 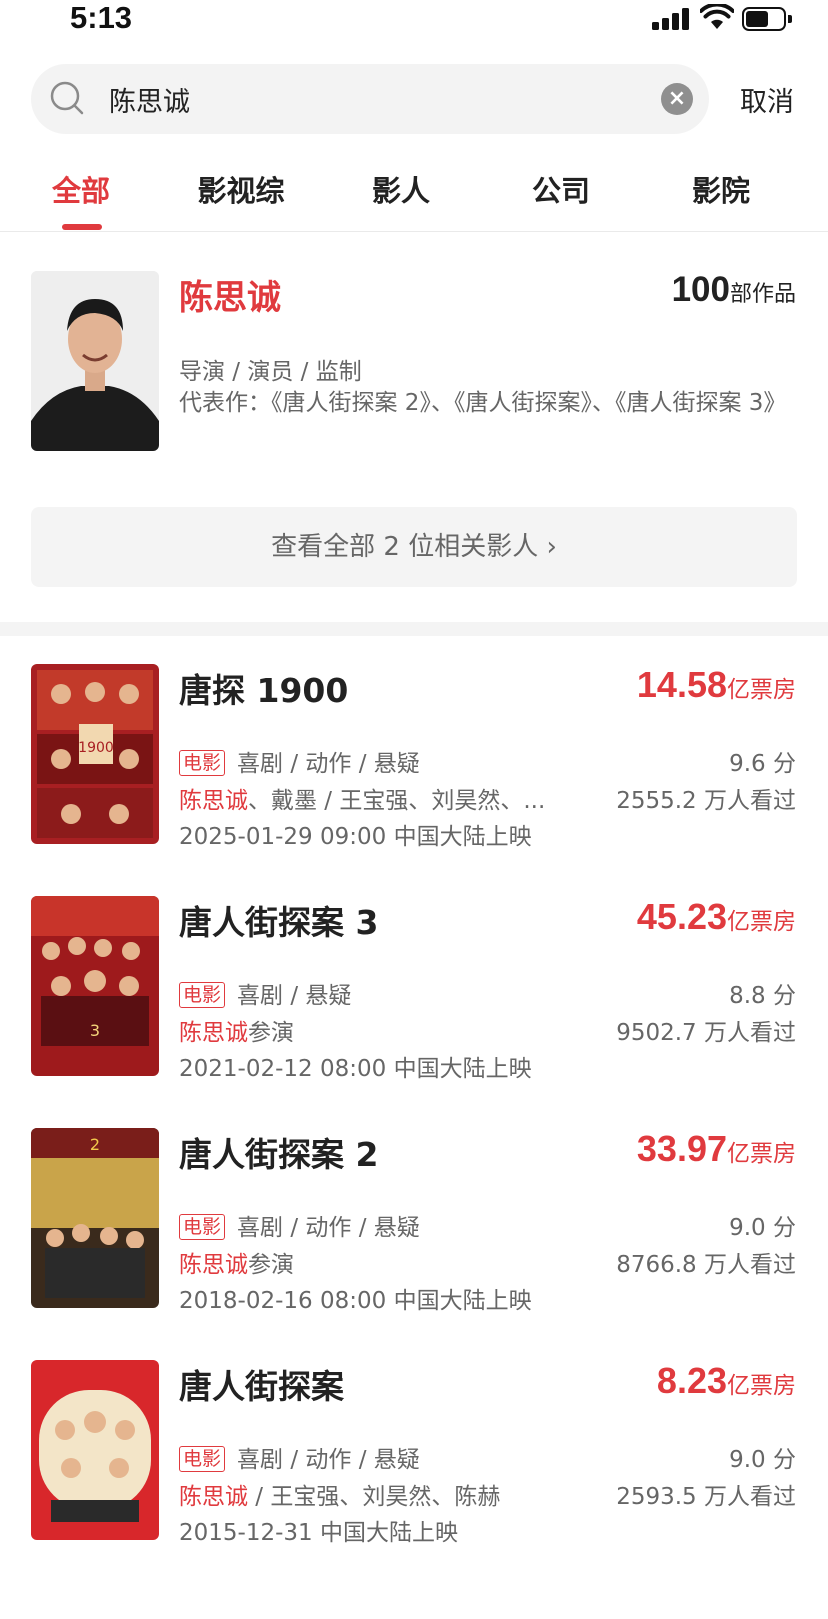 I want to click on person-name: 陈思诚, so click(x=230, y=294).